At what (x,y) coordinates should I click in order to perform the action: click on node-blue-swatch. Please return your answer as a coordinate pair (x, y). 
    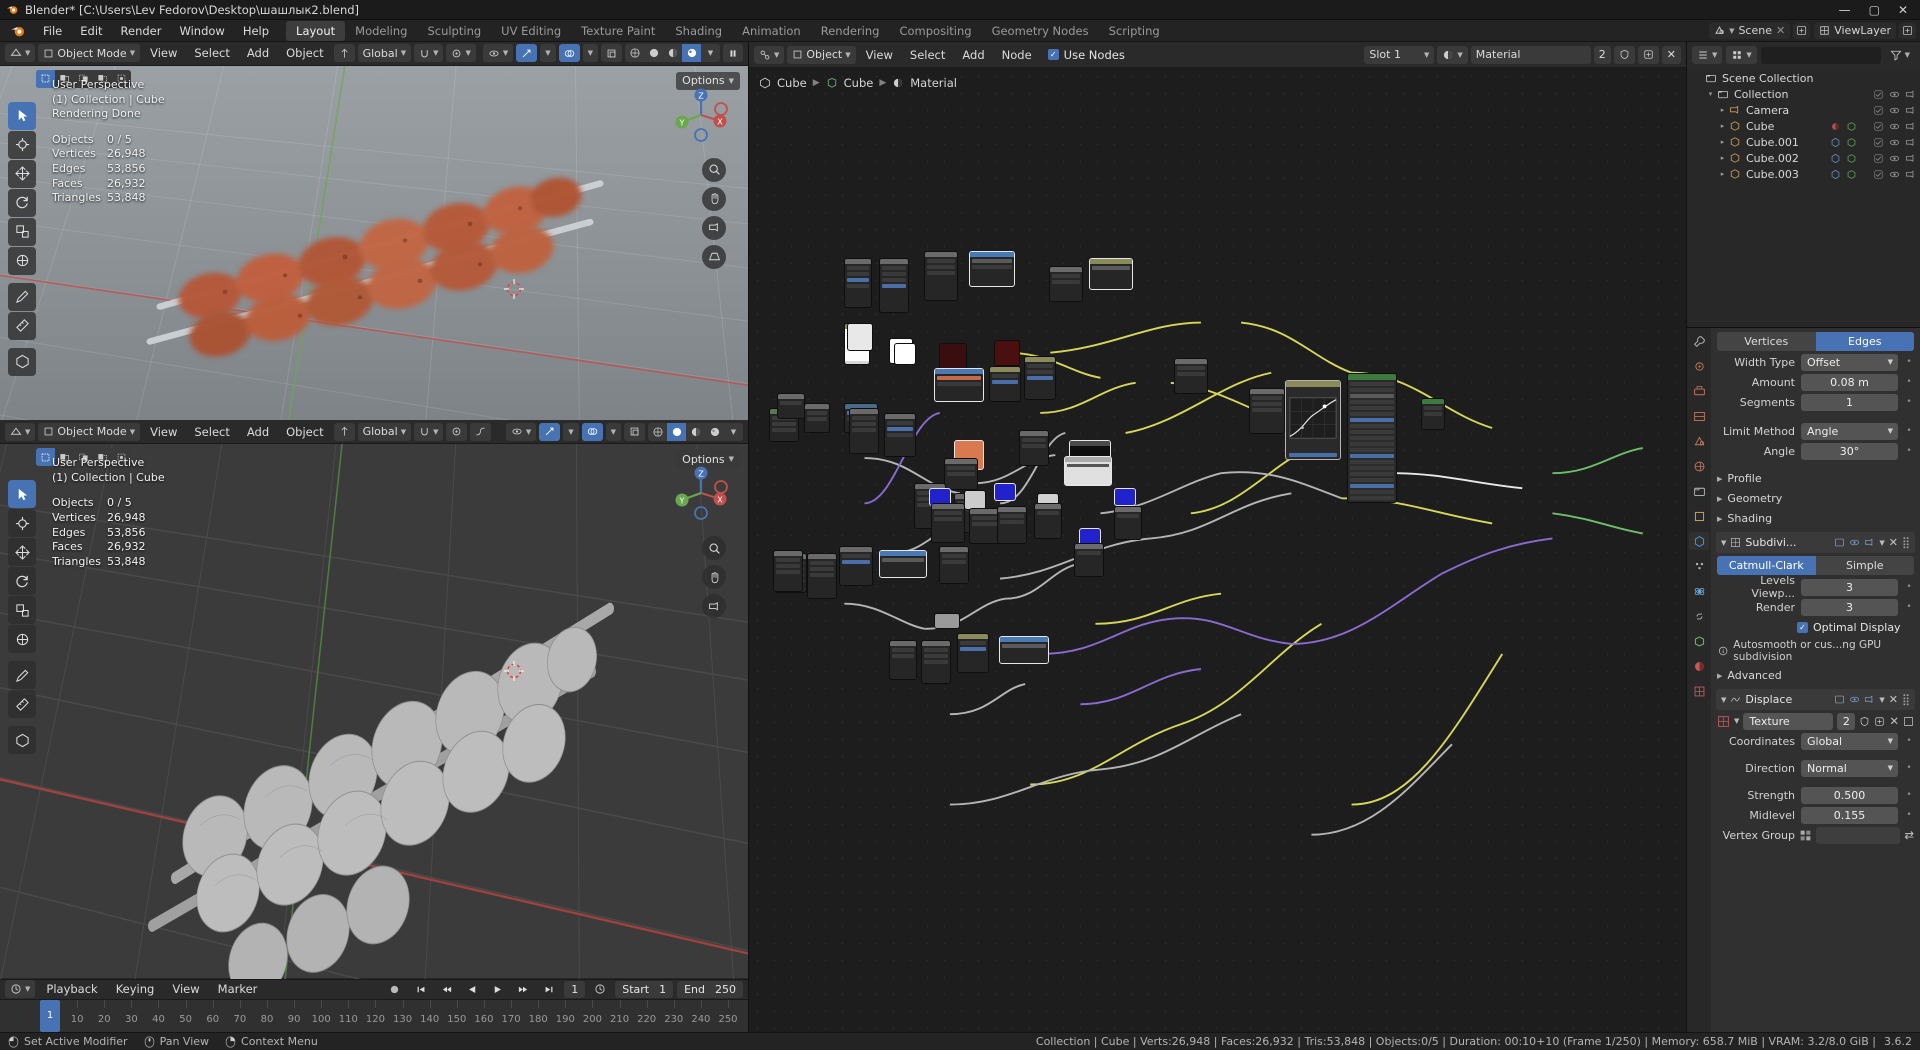
    Looking at the image, I should click on (1005, 492).